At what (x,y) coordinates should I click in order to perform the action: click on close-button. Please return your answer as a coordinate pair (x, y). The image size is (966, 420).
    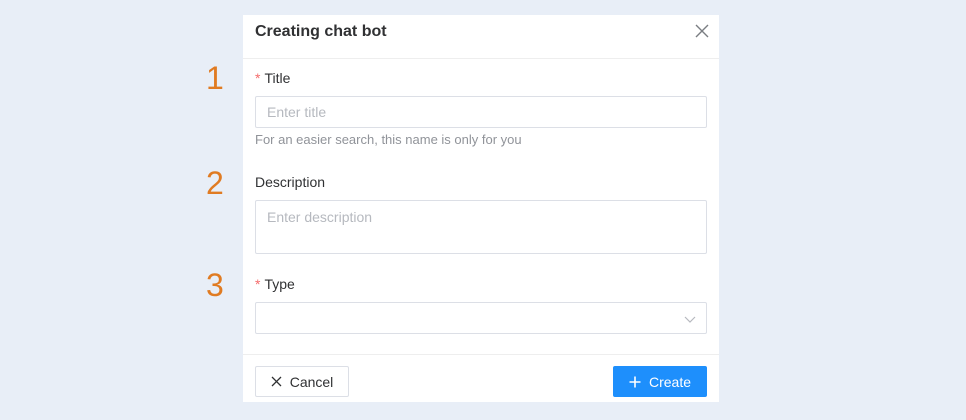
    Looking at the image, I should click on (702, 31).